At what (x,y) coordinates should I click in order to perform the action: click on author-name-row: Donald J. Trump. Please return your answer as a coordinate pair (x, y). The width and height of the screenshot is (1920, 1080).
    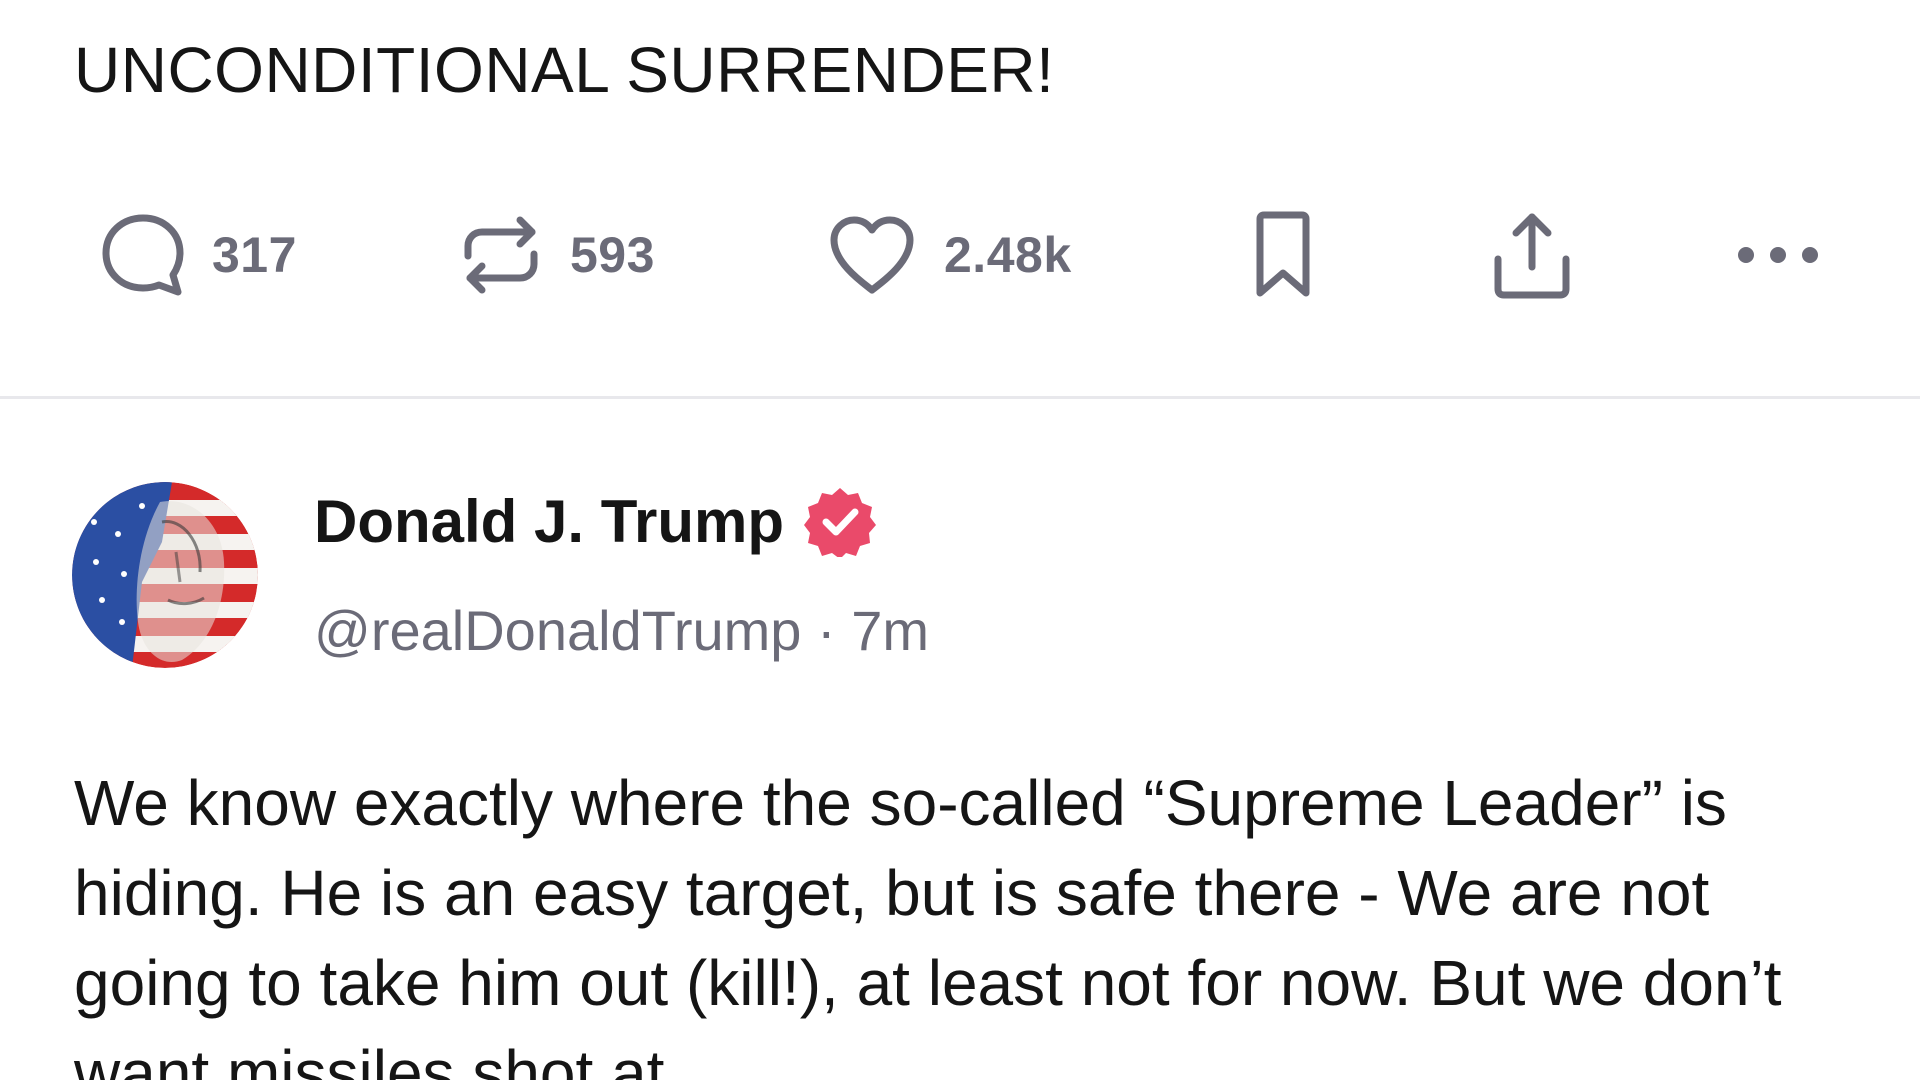
    Looking at the image, I should click on (595, 522).